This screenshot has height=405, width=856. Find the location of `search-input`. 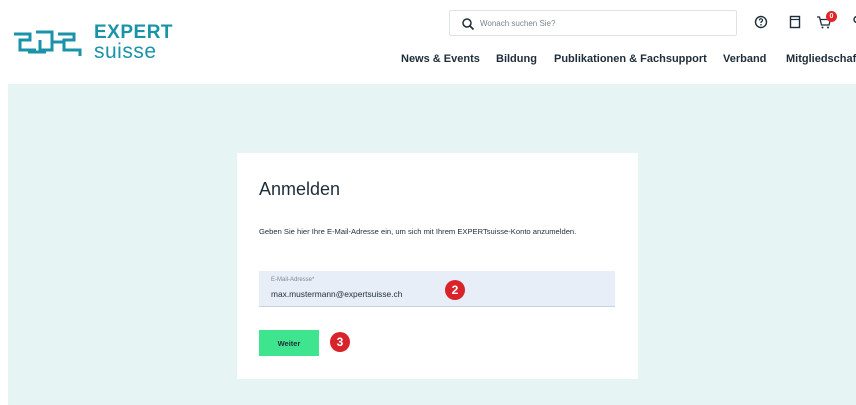

search-input is located at coordinates (605, 23).